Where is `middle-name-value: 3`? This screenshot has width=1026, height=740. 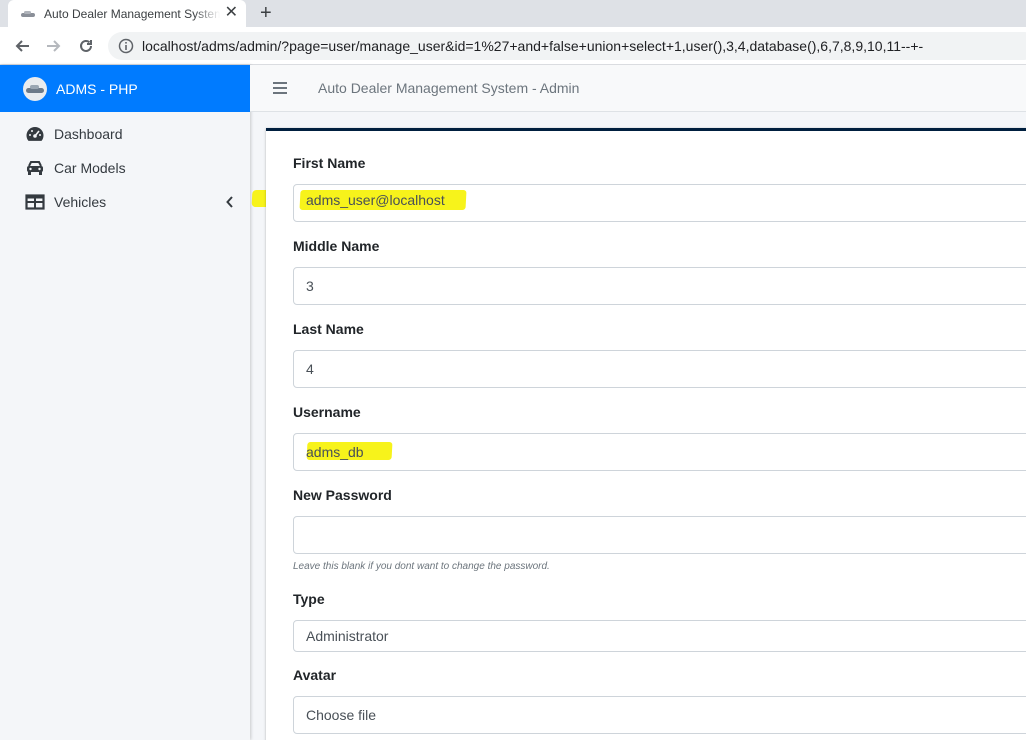
middle-name-value: 3 is located at coordinates (310, 286).